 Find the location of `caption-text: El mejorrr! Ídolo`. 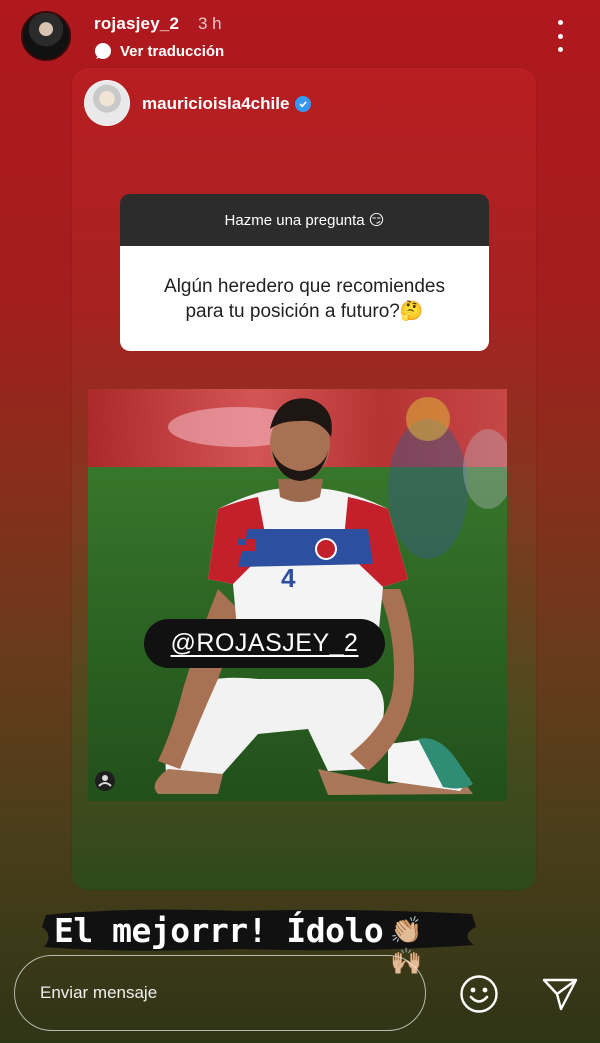

caption-text: El mejorrr! Ídolo is located at coordinates (219, 930).